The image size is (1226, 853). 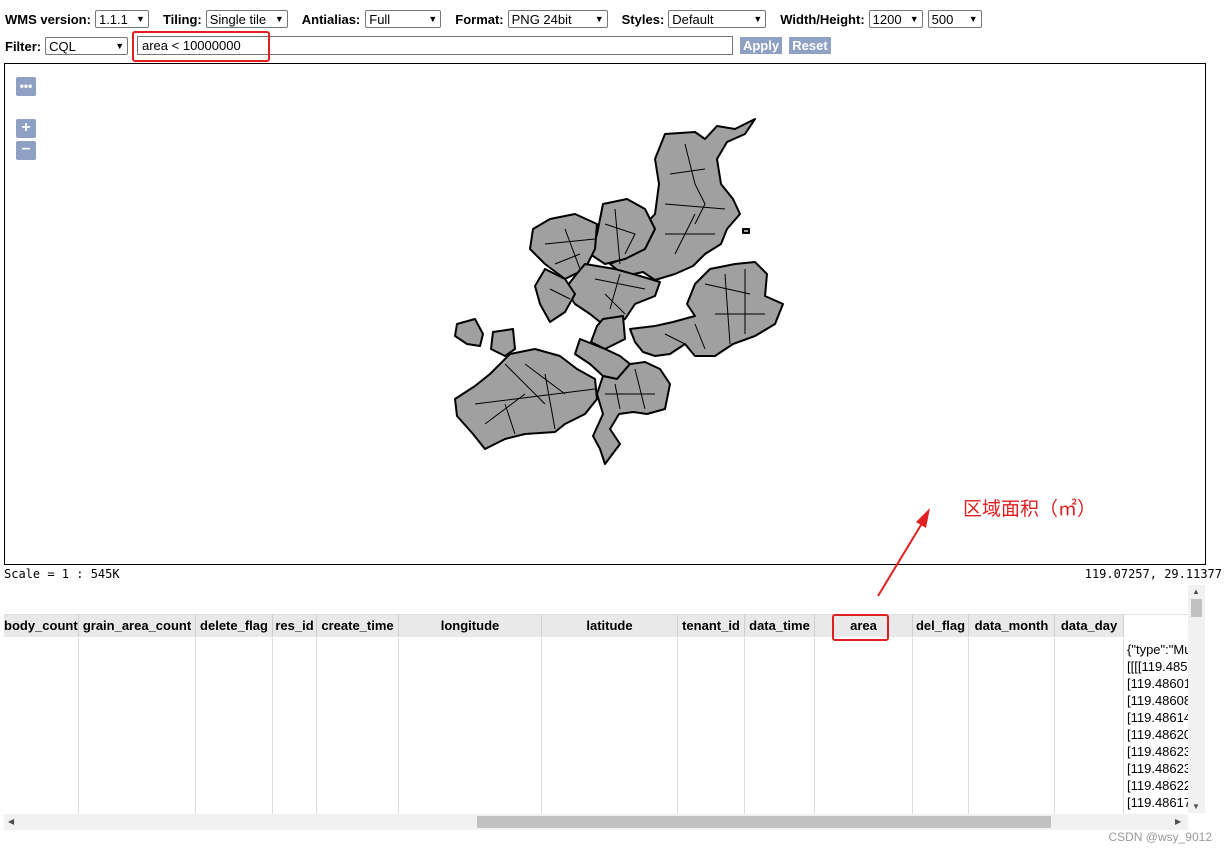 I want to click on styles-label: Styles:, so click(x=643, y=19).